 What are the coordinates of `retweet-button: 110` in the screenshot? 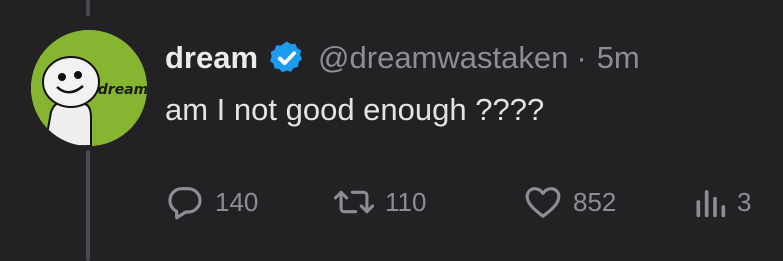 It's located at (428, 202).